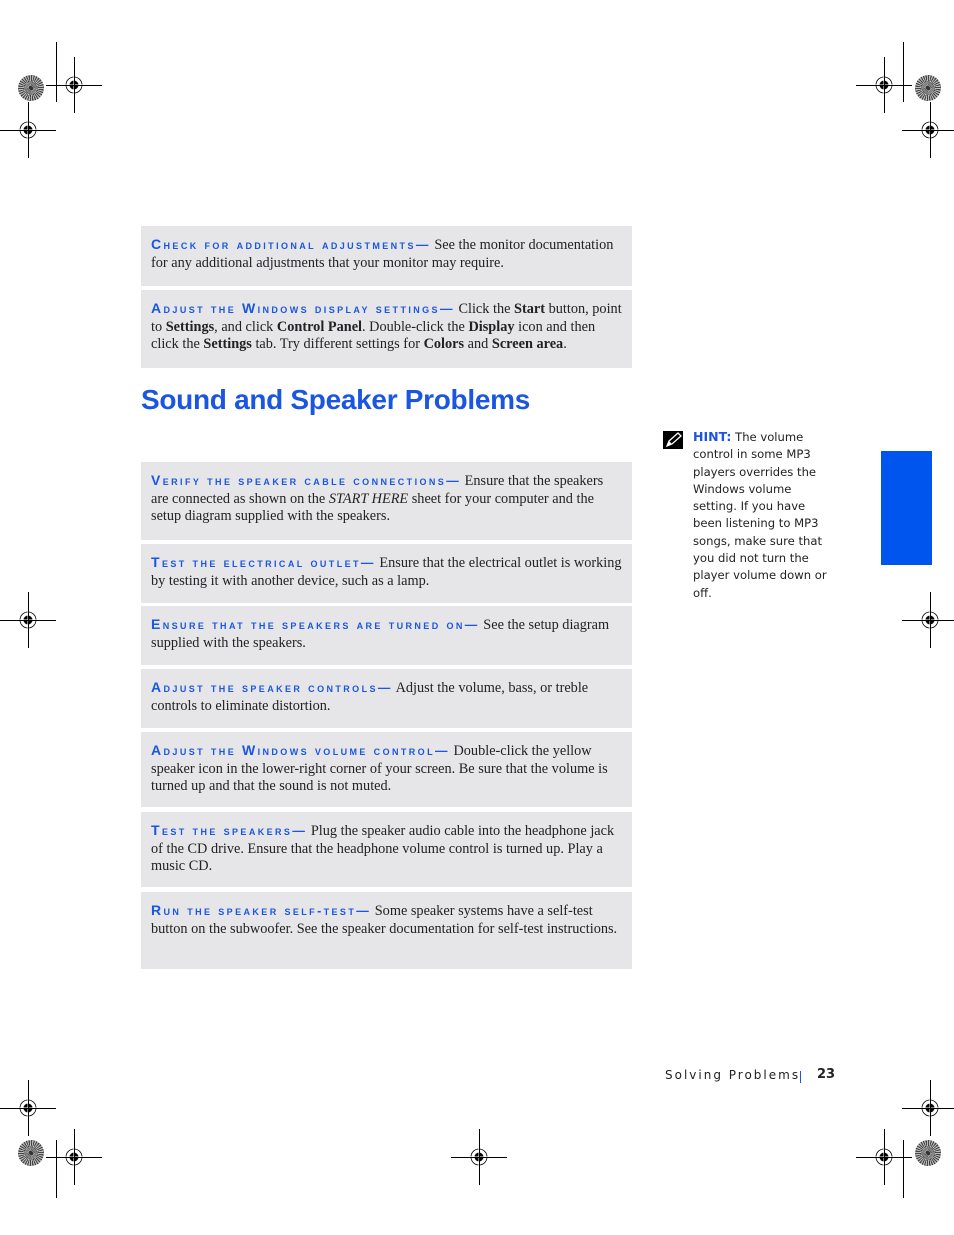  Describe the element at coordinates (261, 910) in the screenshot. I see `tip-heading: Run the speaker self-test—` at that location.